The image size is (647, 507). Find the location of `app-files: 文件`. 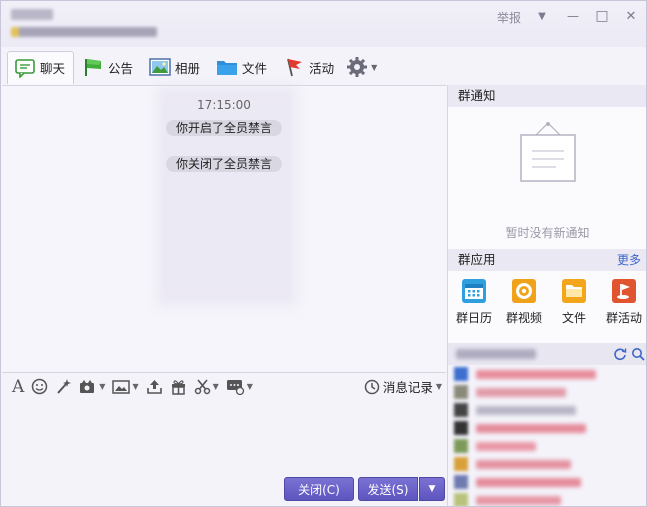

app-files: 文件 is located at coordinates (574, 302).